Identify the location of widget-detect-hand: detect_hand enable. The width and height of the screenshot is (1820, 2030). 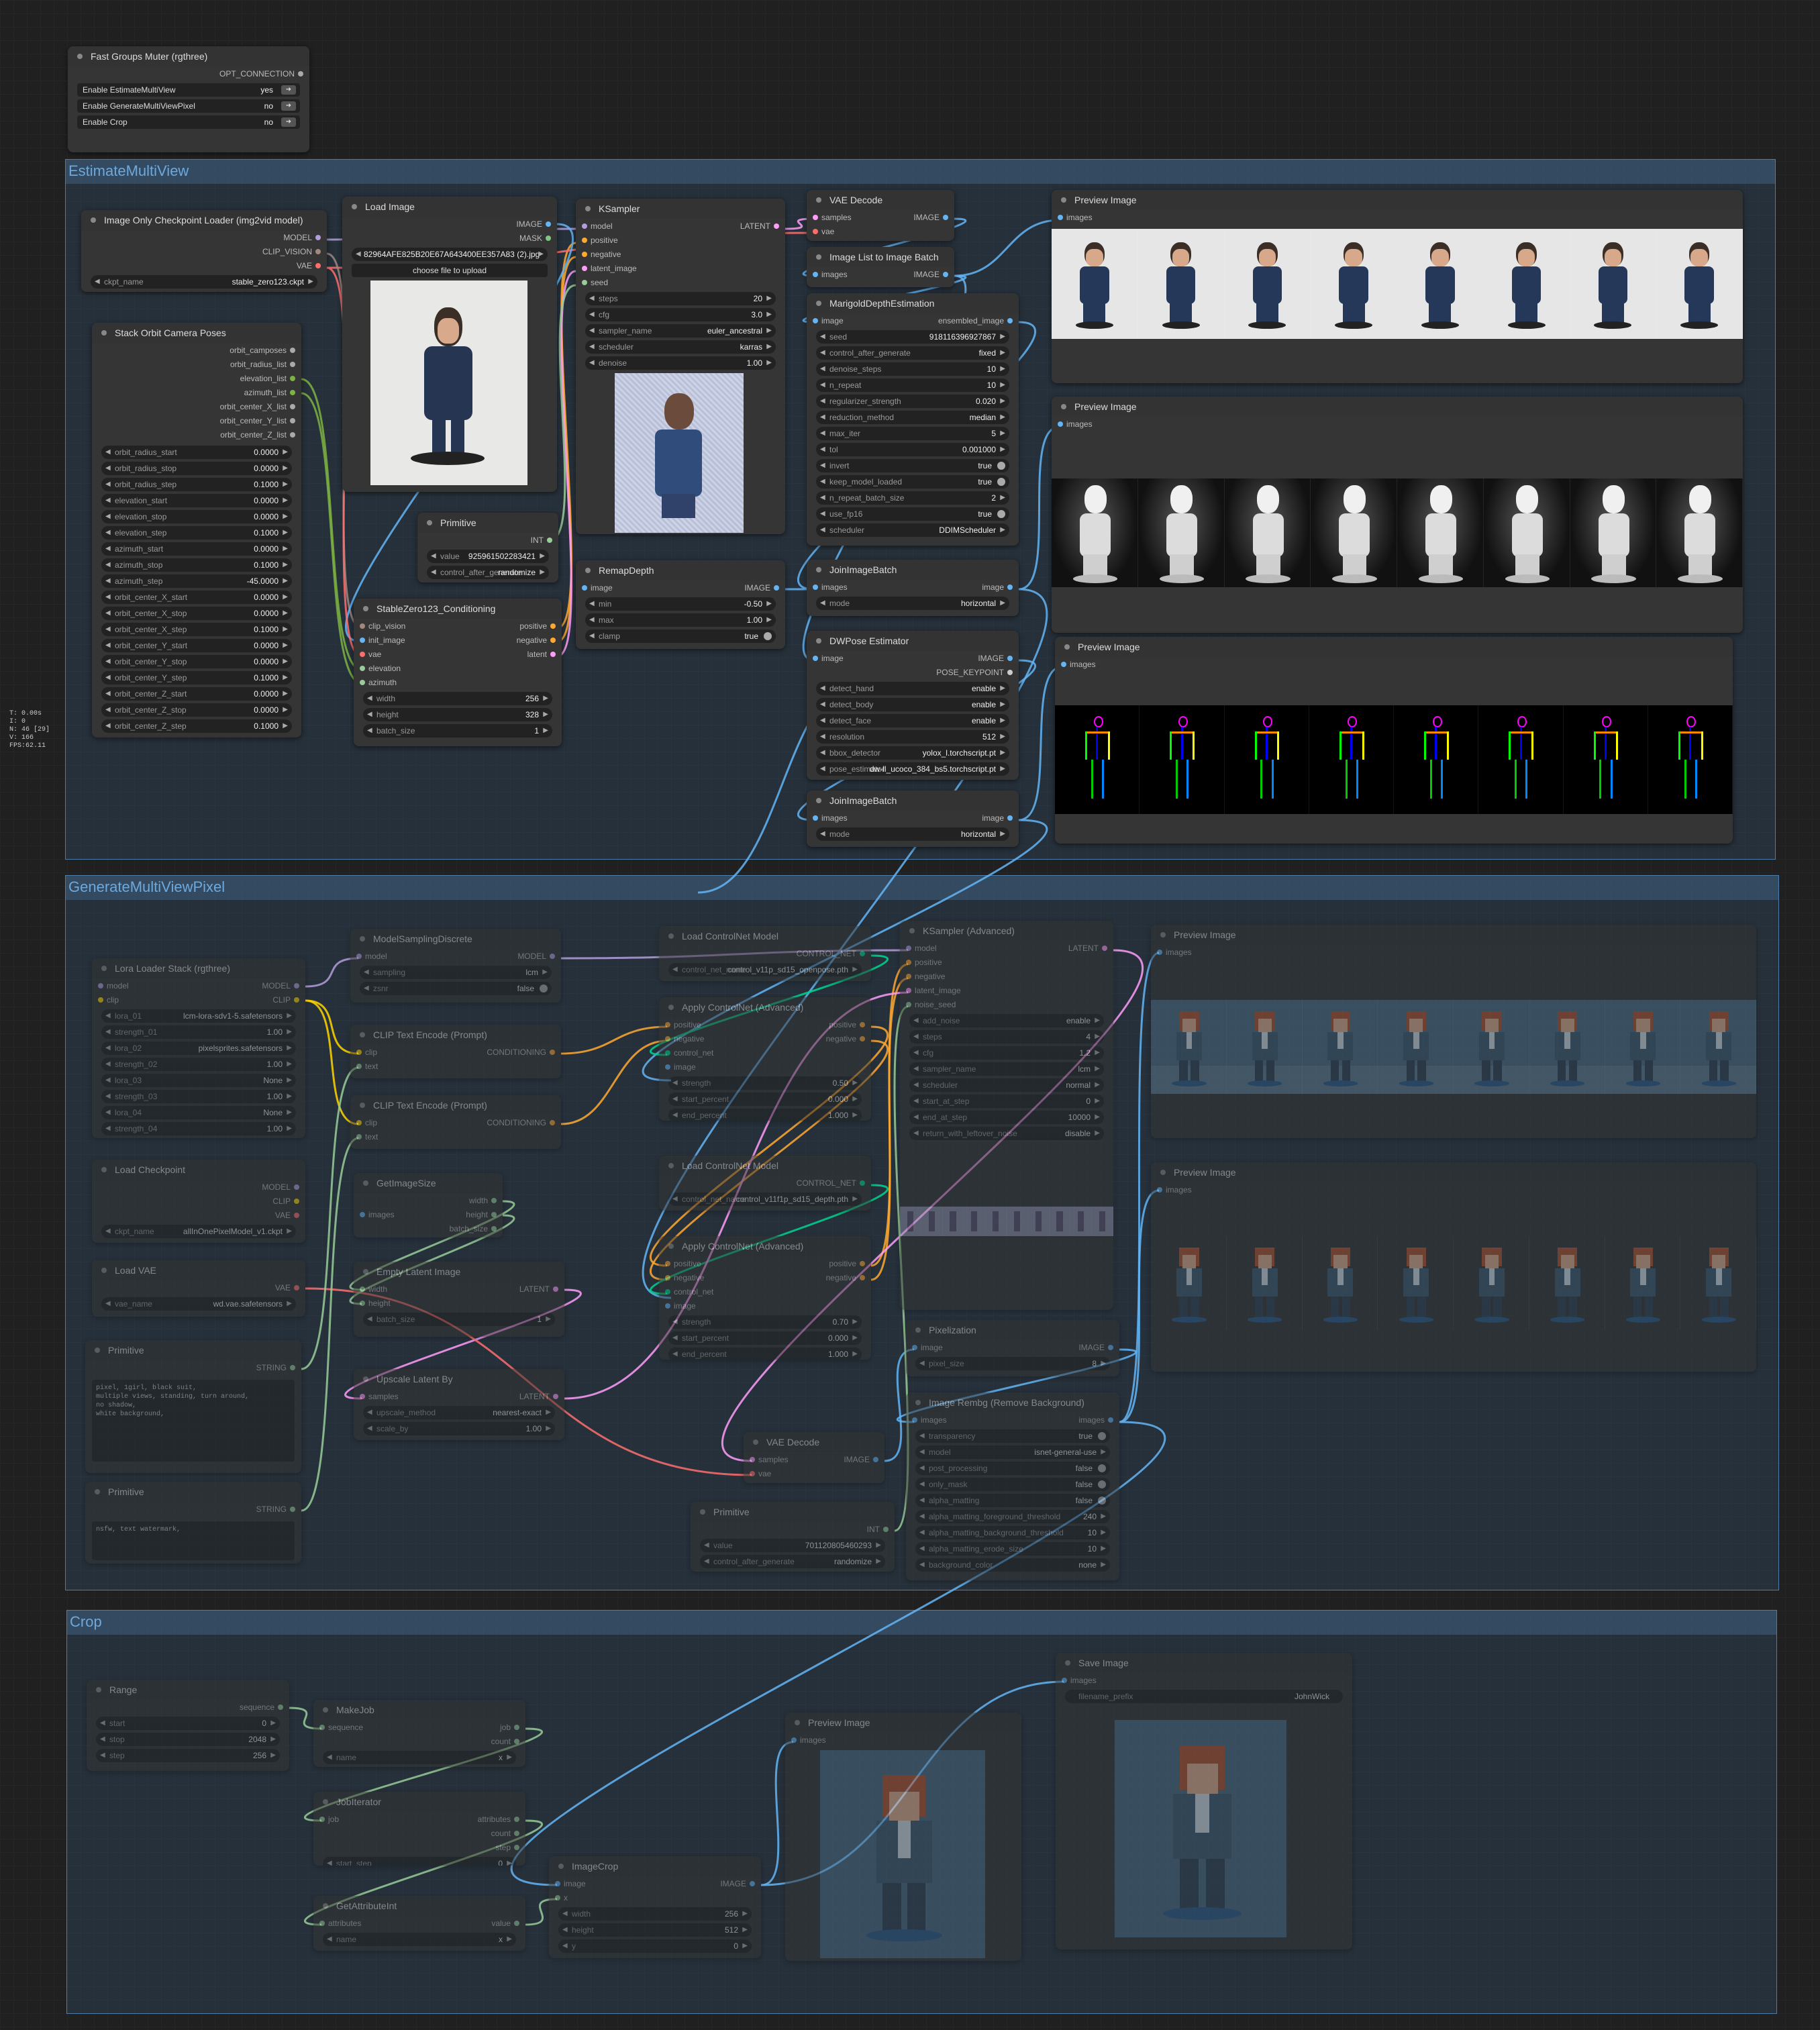
(912, 688).